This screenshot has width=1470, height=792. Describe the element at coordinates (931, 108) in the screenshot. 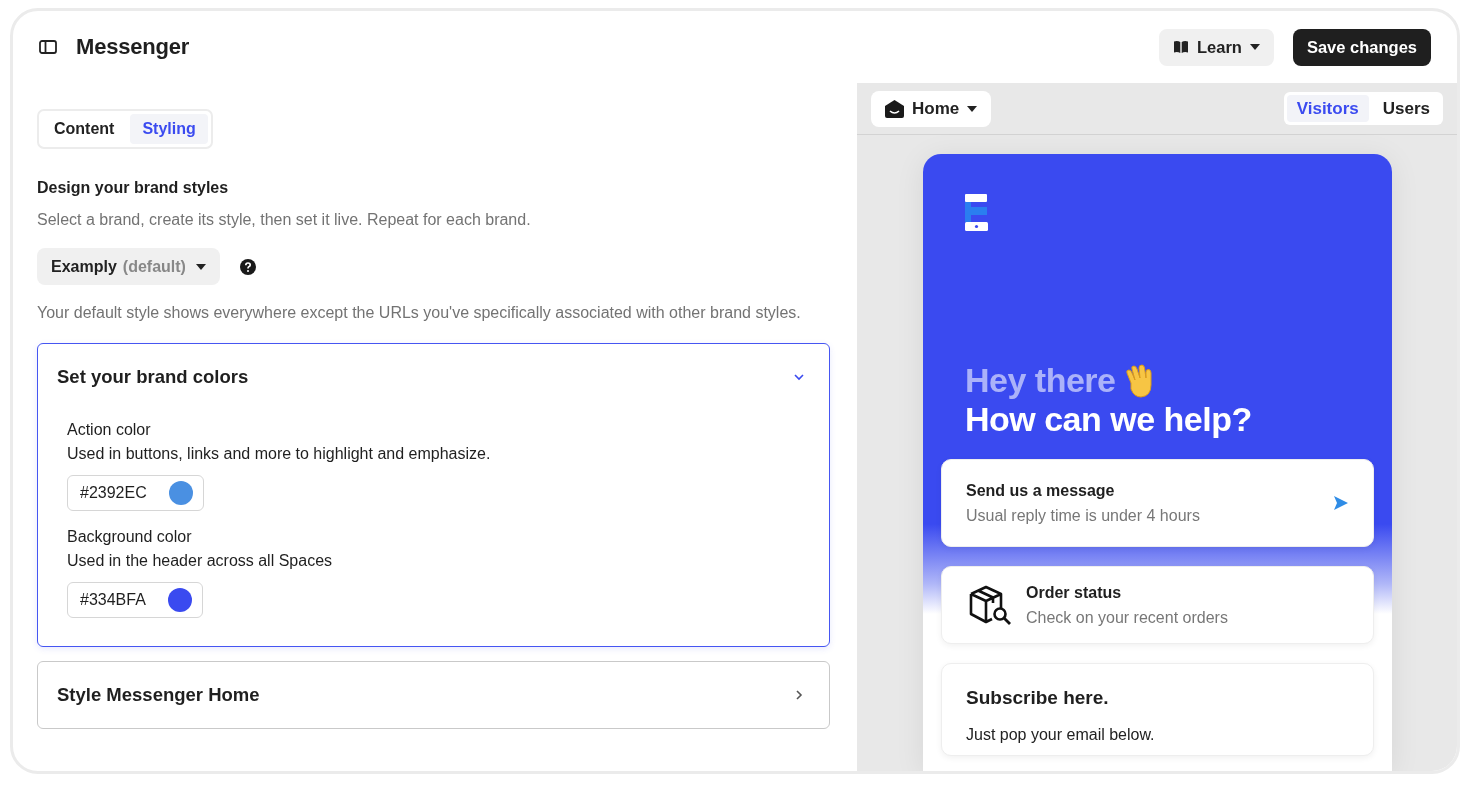

I see `page-dropdown: Home` at that location.